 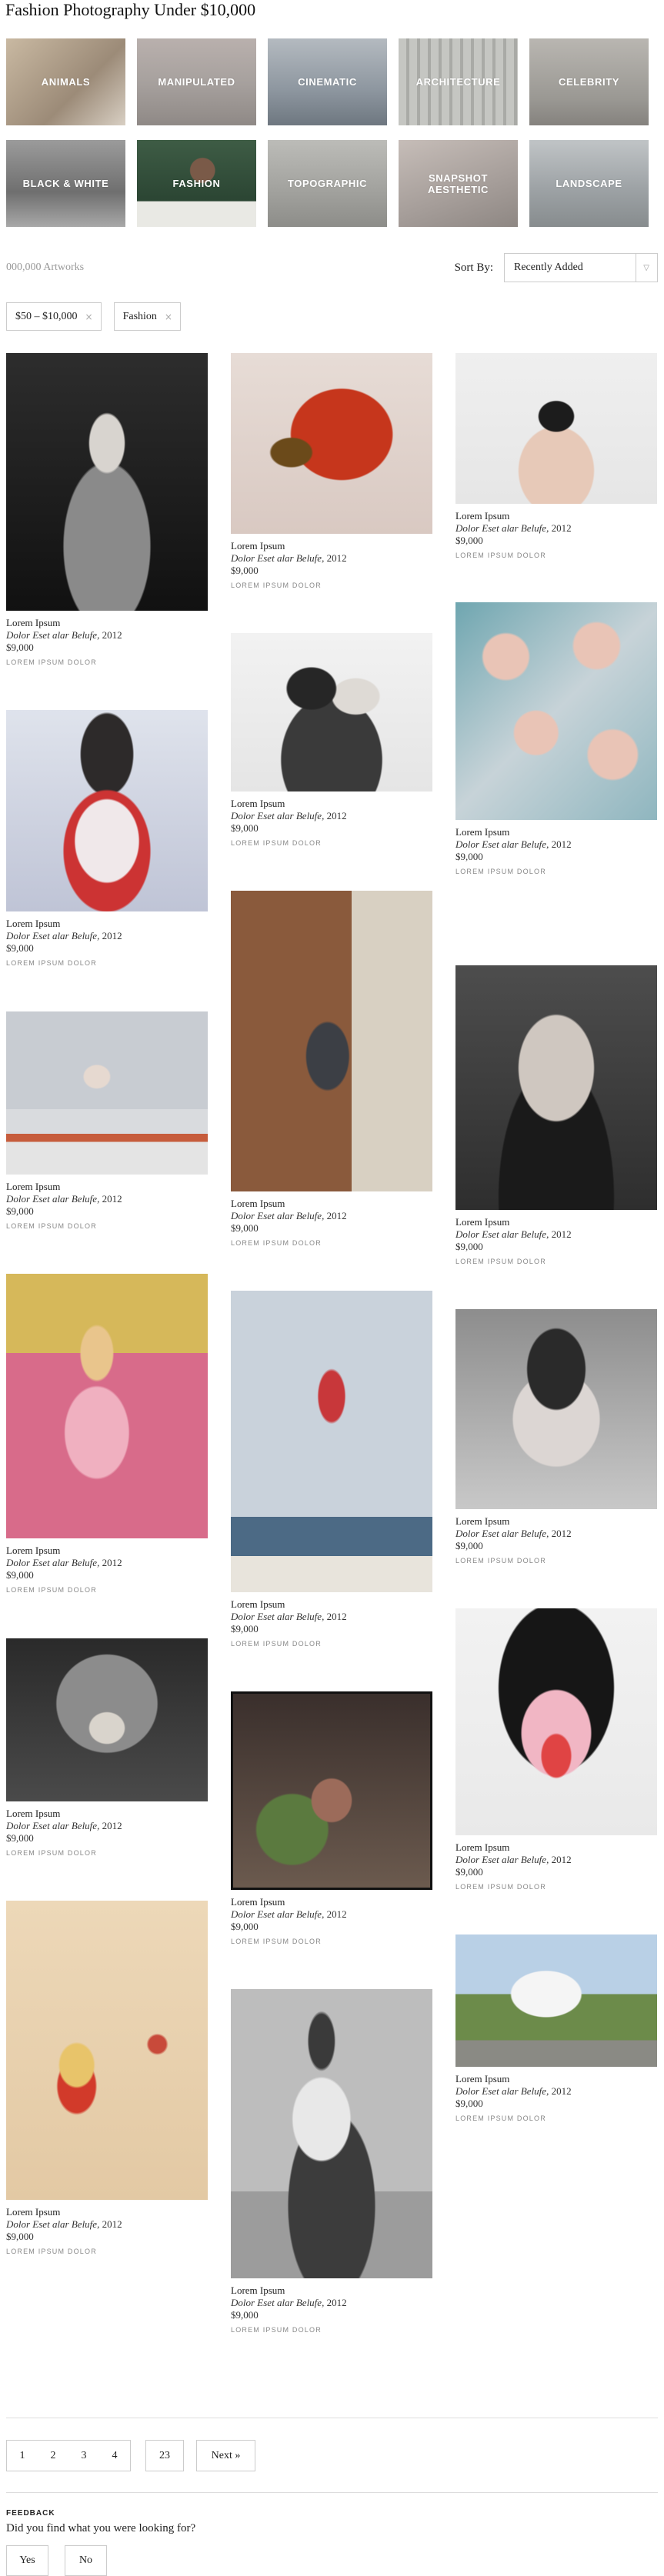 I want to click on category-label: Animals, so click(x=66, y=82).